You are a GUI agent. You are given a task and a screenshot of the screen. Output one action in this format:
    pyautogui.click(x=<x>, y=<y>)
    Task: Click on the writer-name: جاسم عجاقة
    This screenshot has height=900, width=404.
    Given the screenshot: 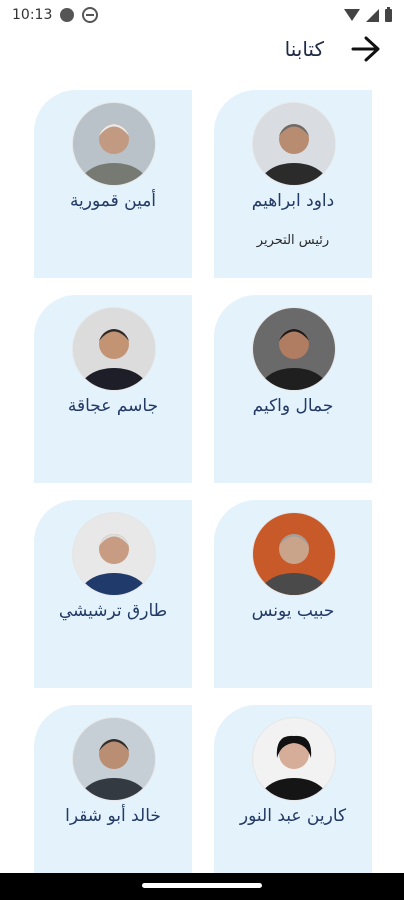 What is the action you would take?
    pyautogui.click(x=113, y=406)
    